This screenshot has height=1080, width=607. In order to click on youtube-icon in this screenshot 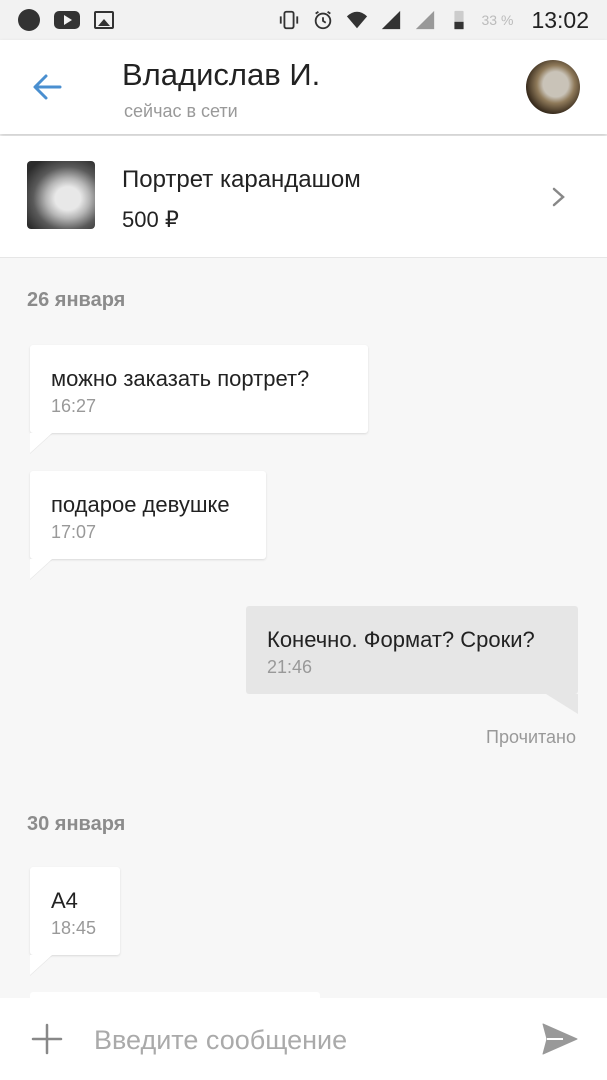, I will do `click(67, 20)`.